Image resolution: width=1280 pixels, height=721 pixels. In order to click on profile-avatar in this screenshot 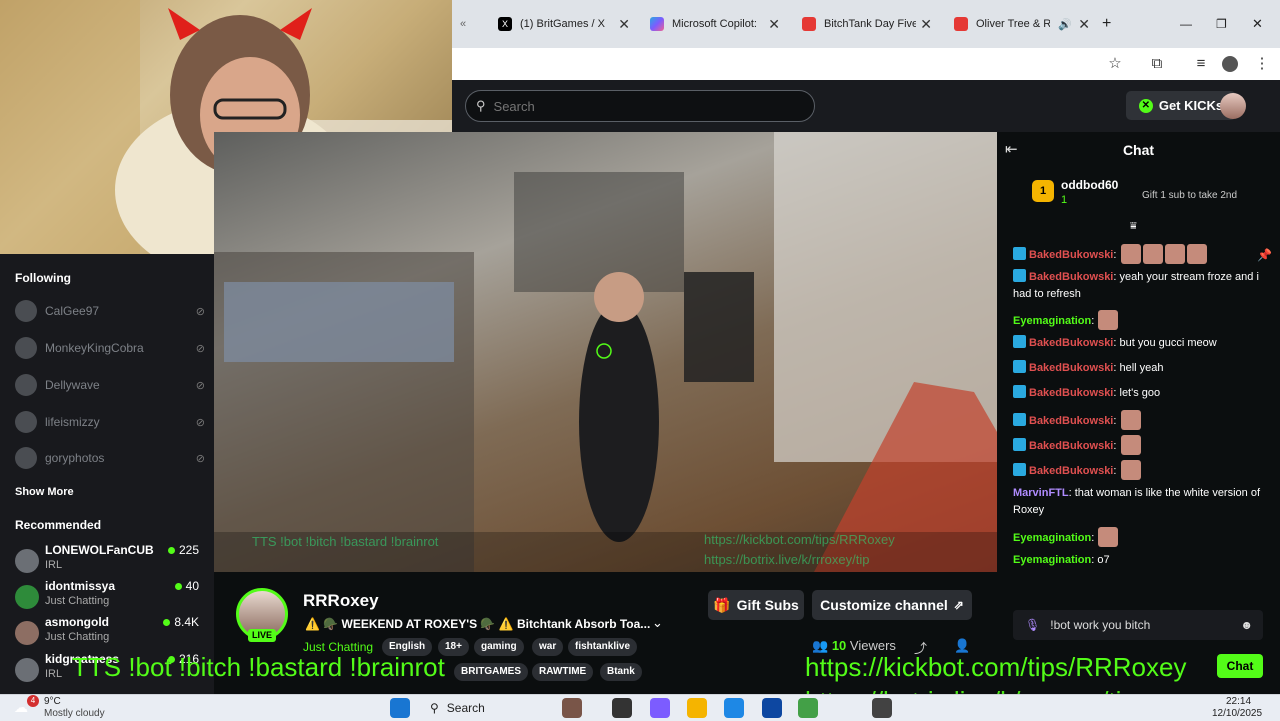, I will do `click(1230, 64)`.